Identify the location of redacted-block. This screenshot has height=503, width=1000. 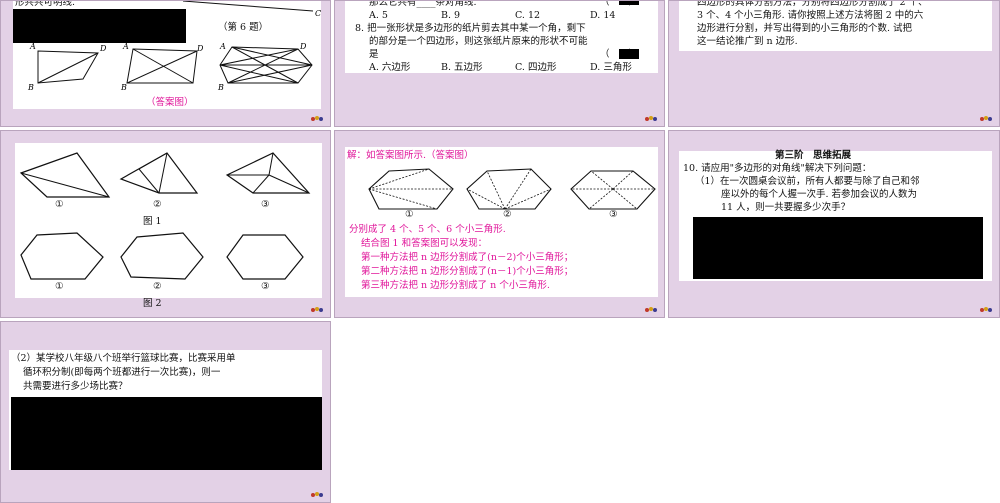
(99, 26).